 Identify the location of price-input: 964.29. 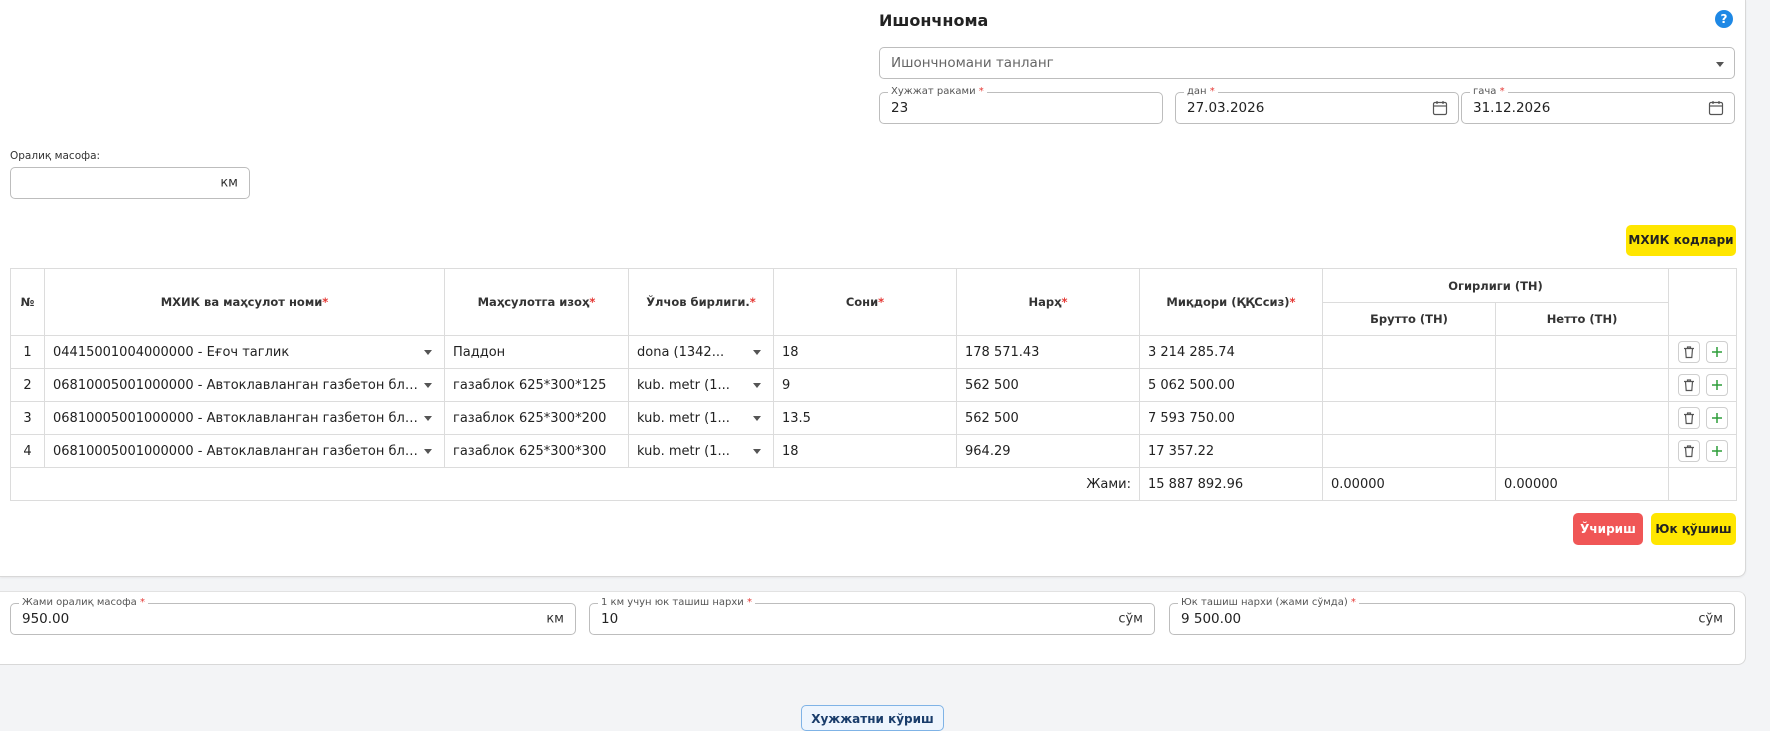
(1048, 451).